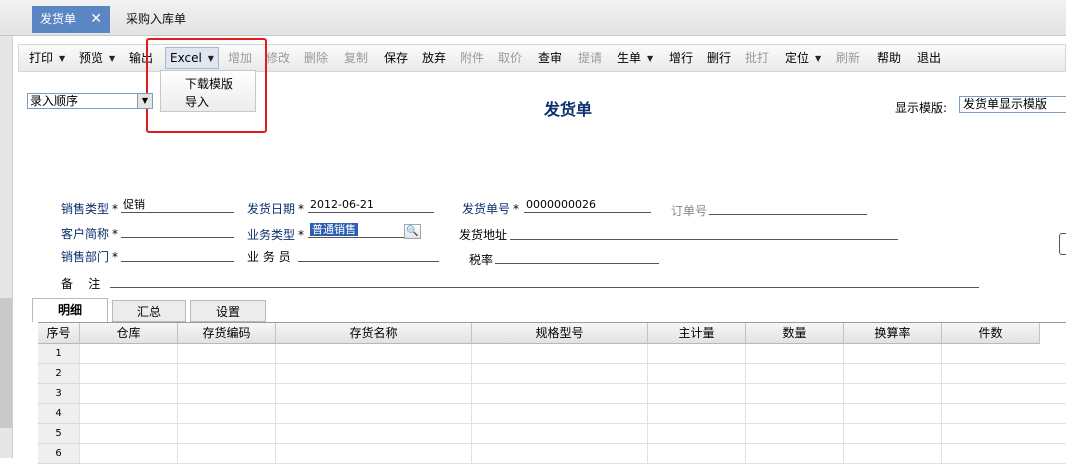 This screenshot has width=1066, height=464. I want to click on toolbar-button-label: 生单, so click(629, 58).